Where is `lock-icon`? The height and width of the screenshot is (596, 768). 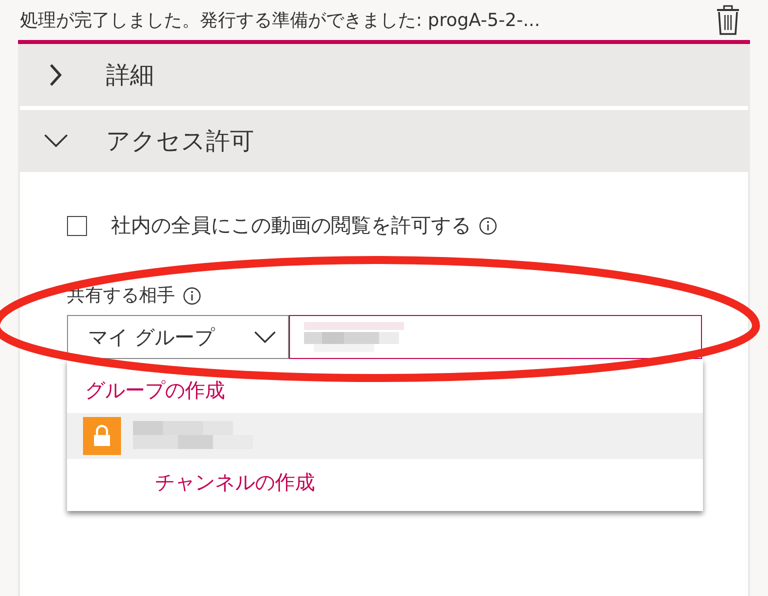 lock-icon is located at coordinates (102, 436).